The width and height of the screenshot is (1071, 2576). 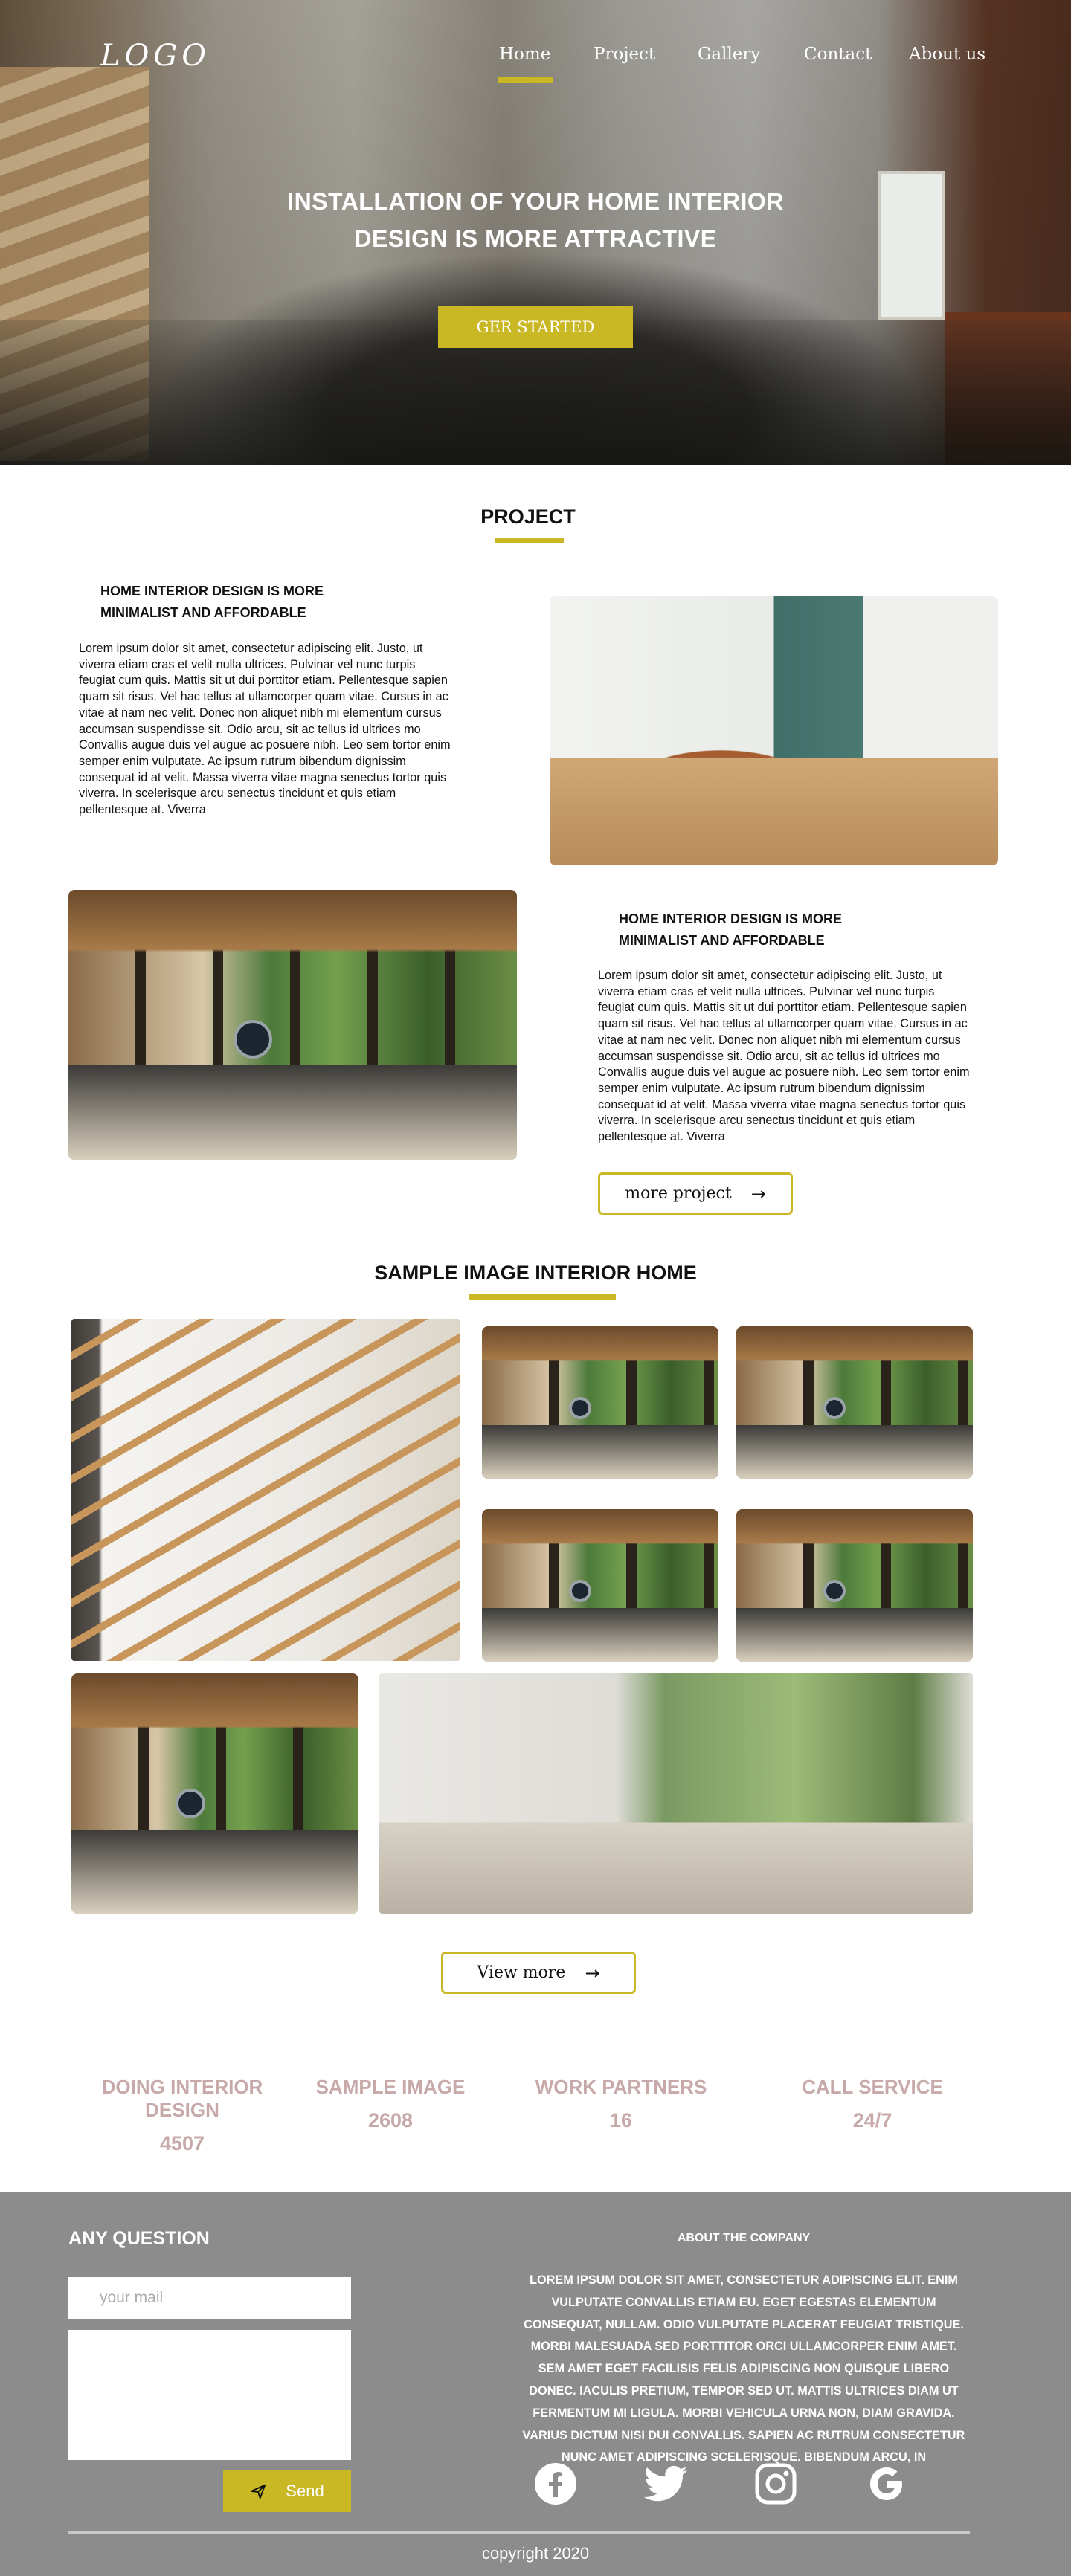 I want to click on facebook-icon, so click(x=555, y=2483).